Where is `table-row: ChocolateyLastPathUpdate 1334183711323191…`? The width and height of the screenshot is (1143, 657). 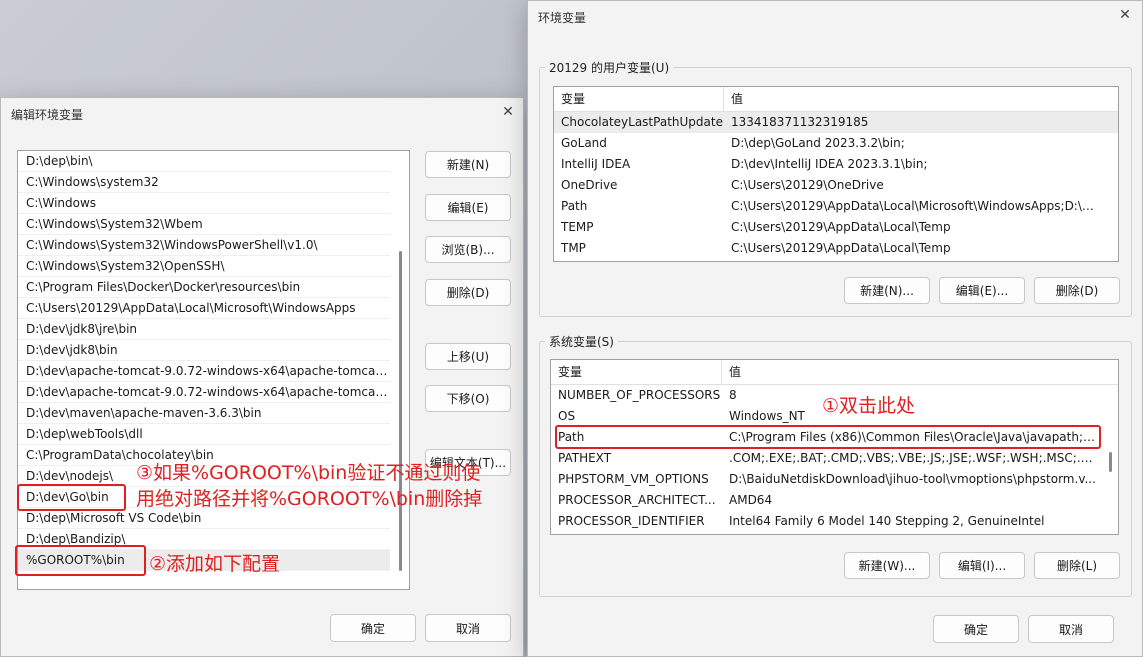
table-row: ChocolateyLastPathUpdate 1334183711323191… is located at coordinates (836, 122).